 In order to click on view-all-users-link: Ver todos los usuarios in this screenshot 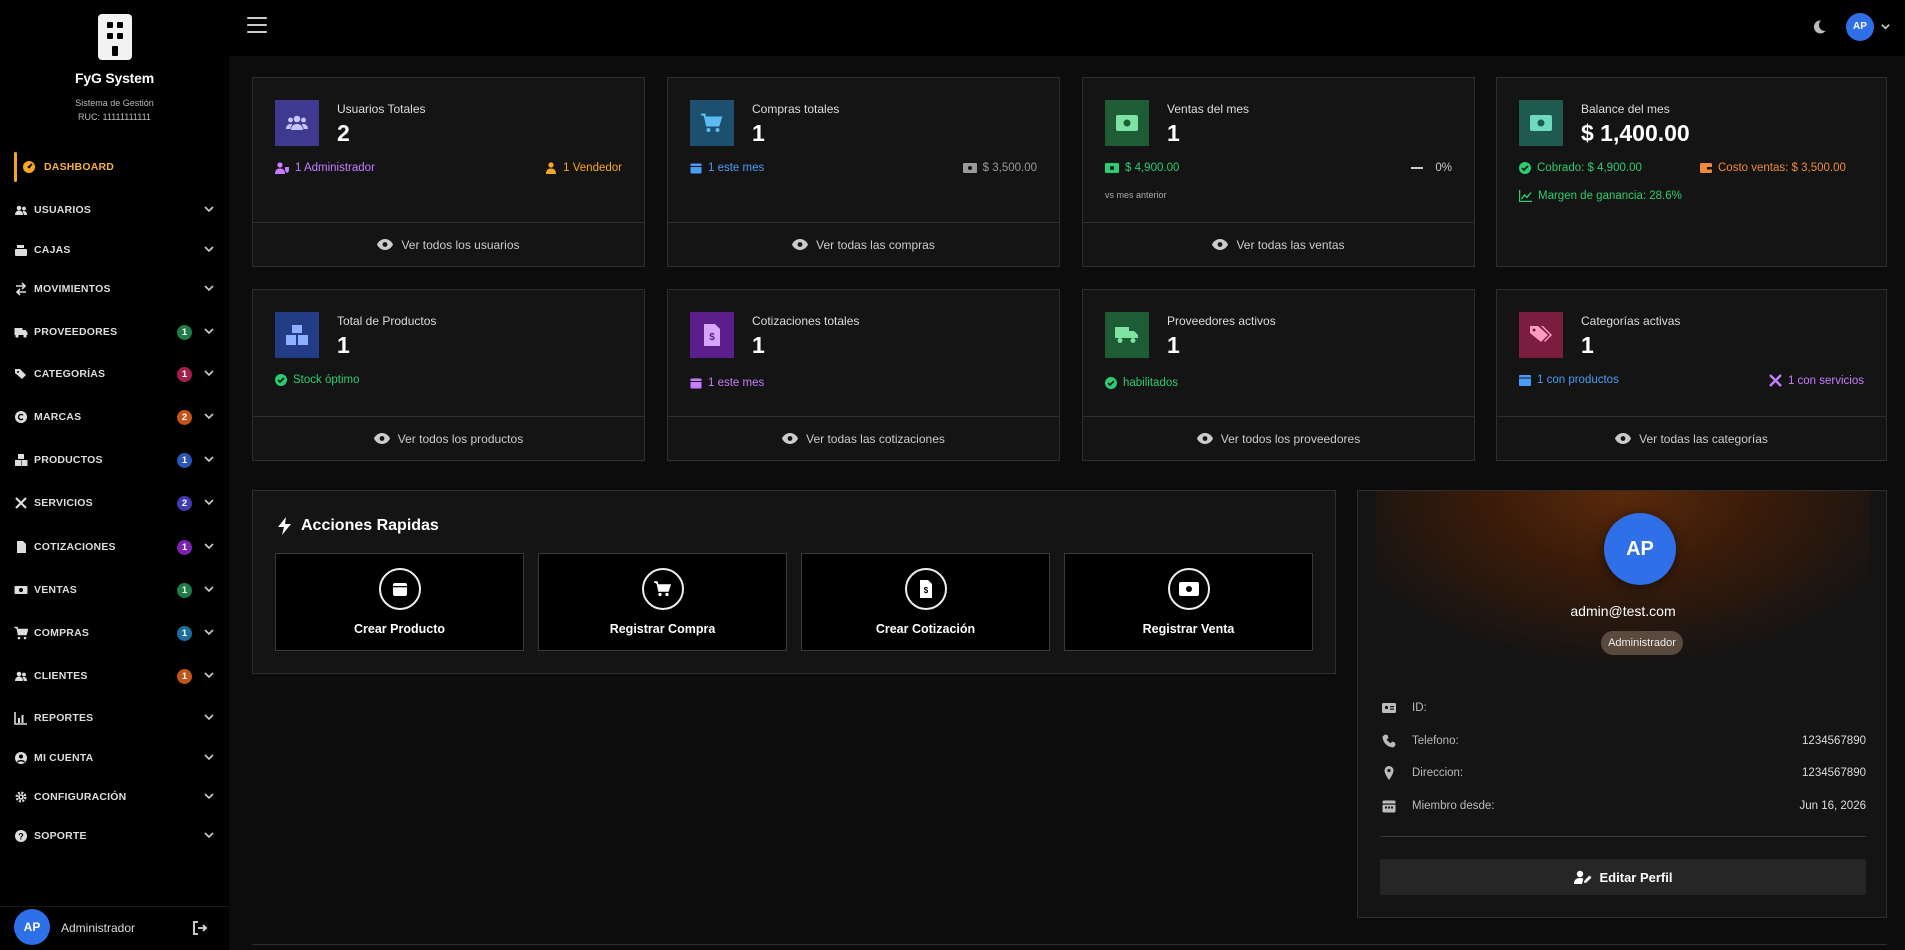, I will do `click(448, 244)`.